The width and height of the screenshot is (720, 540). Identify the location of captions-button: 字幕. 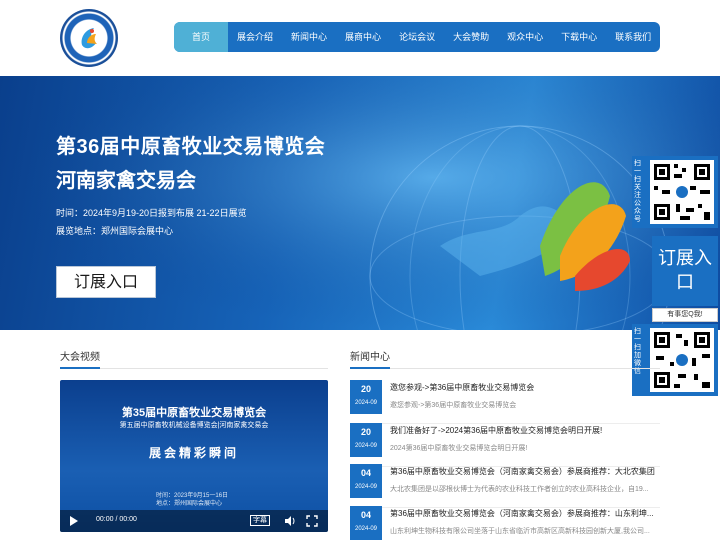
(260, 520).